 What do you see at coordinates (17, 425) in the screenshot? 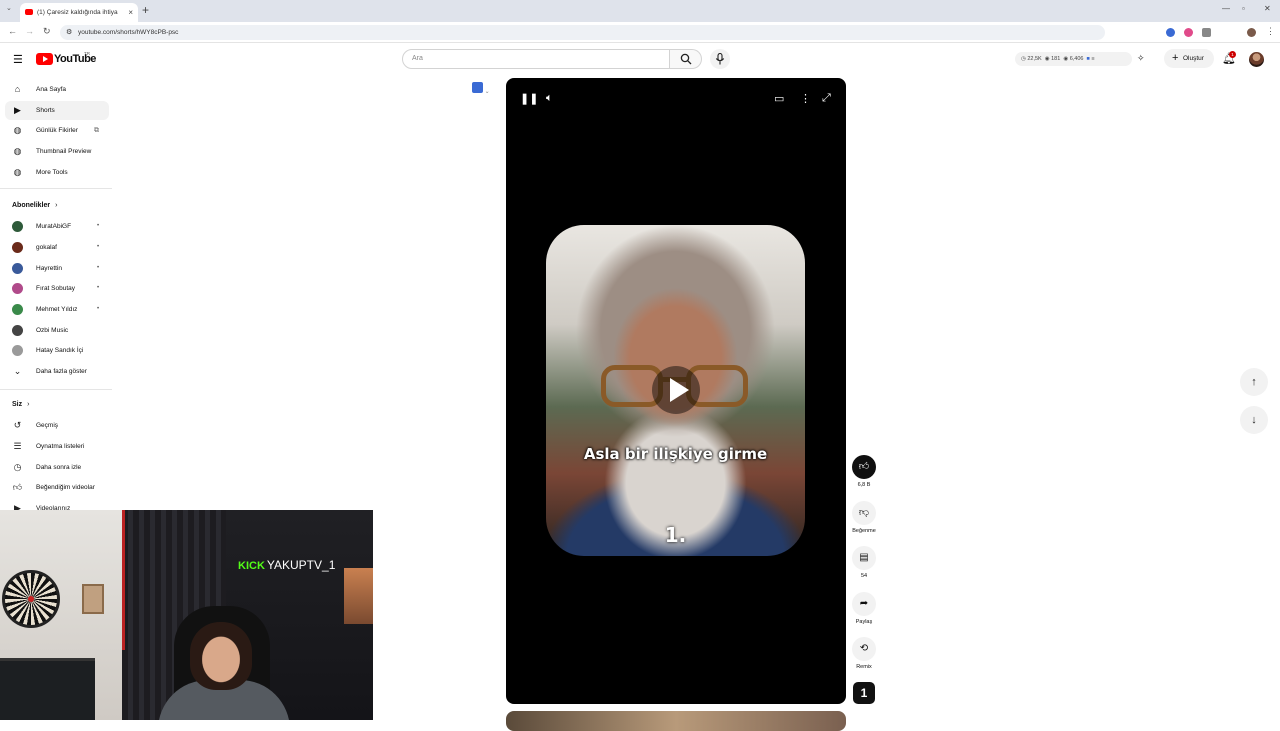
I see `history-icon: ↺` at bounding box center [17, 425].